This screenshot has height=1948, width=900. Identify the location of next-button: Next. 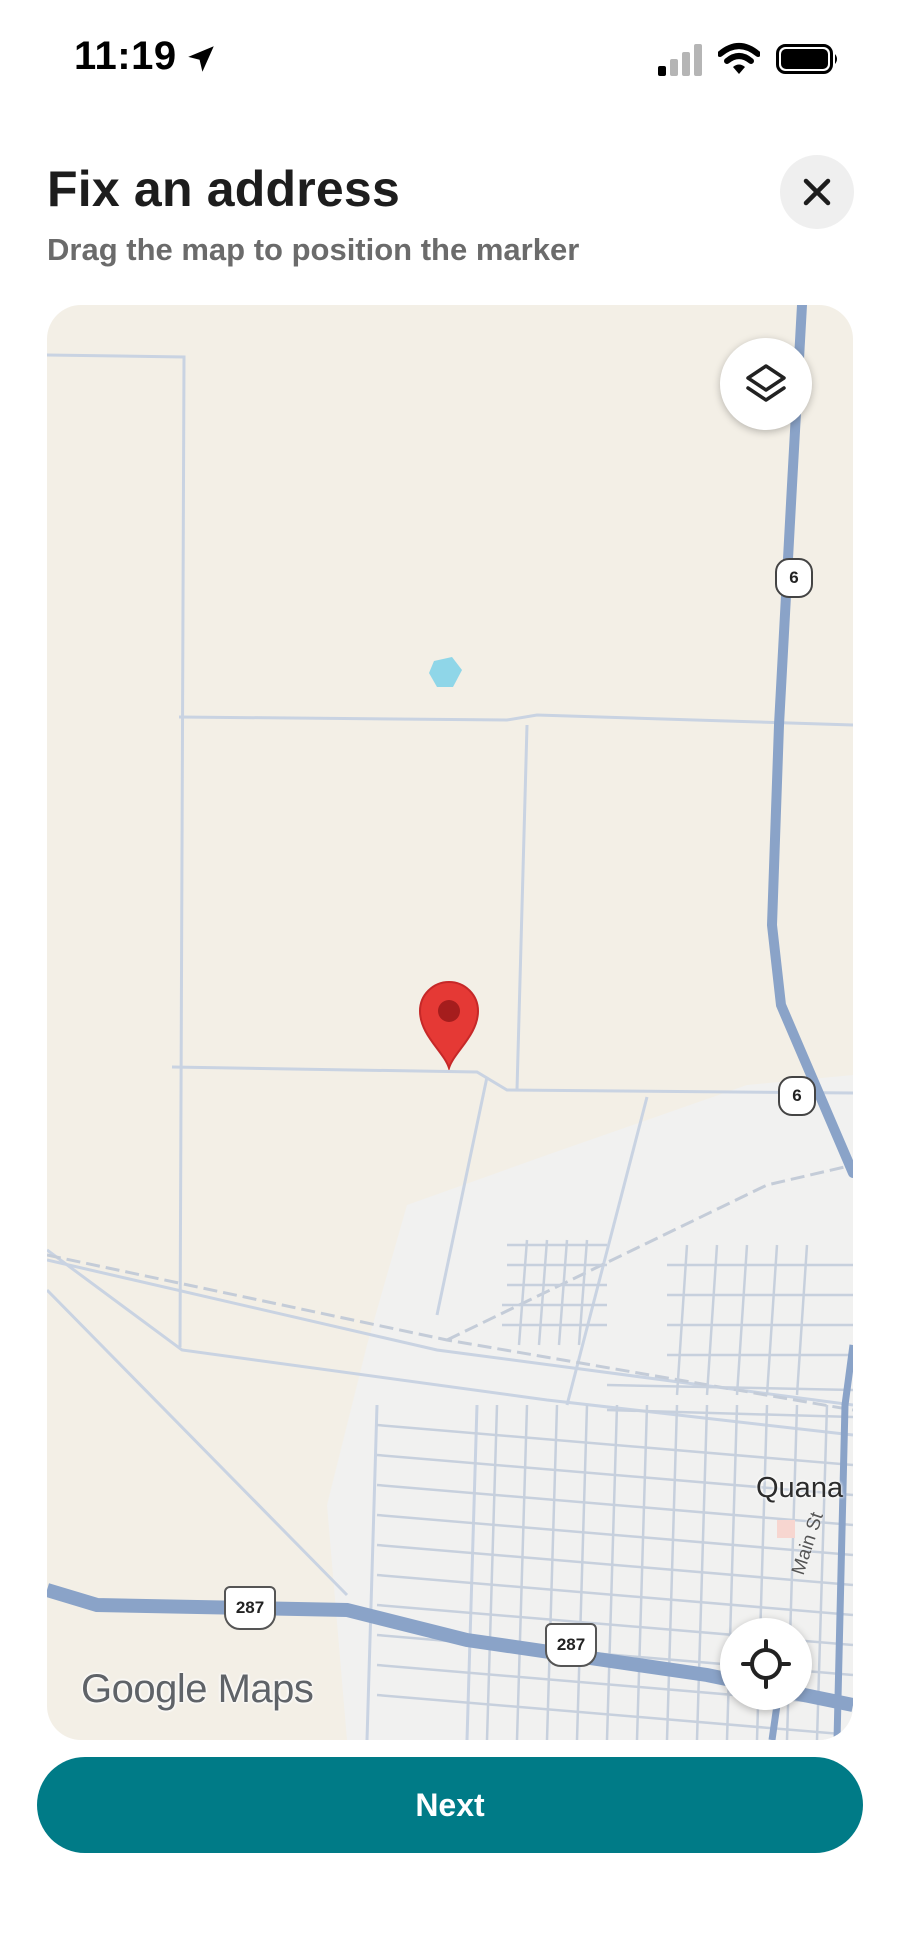
(450, 1805).